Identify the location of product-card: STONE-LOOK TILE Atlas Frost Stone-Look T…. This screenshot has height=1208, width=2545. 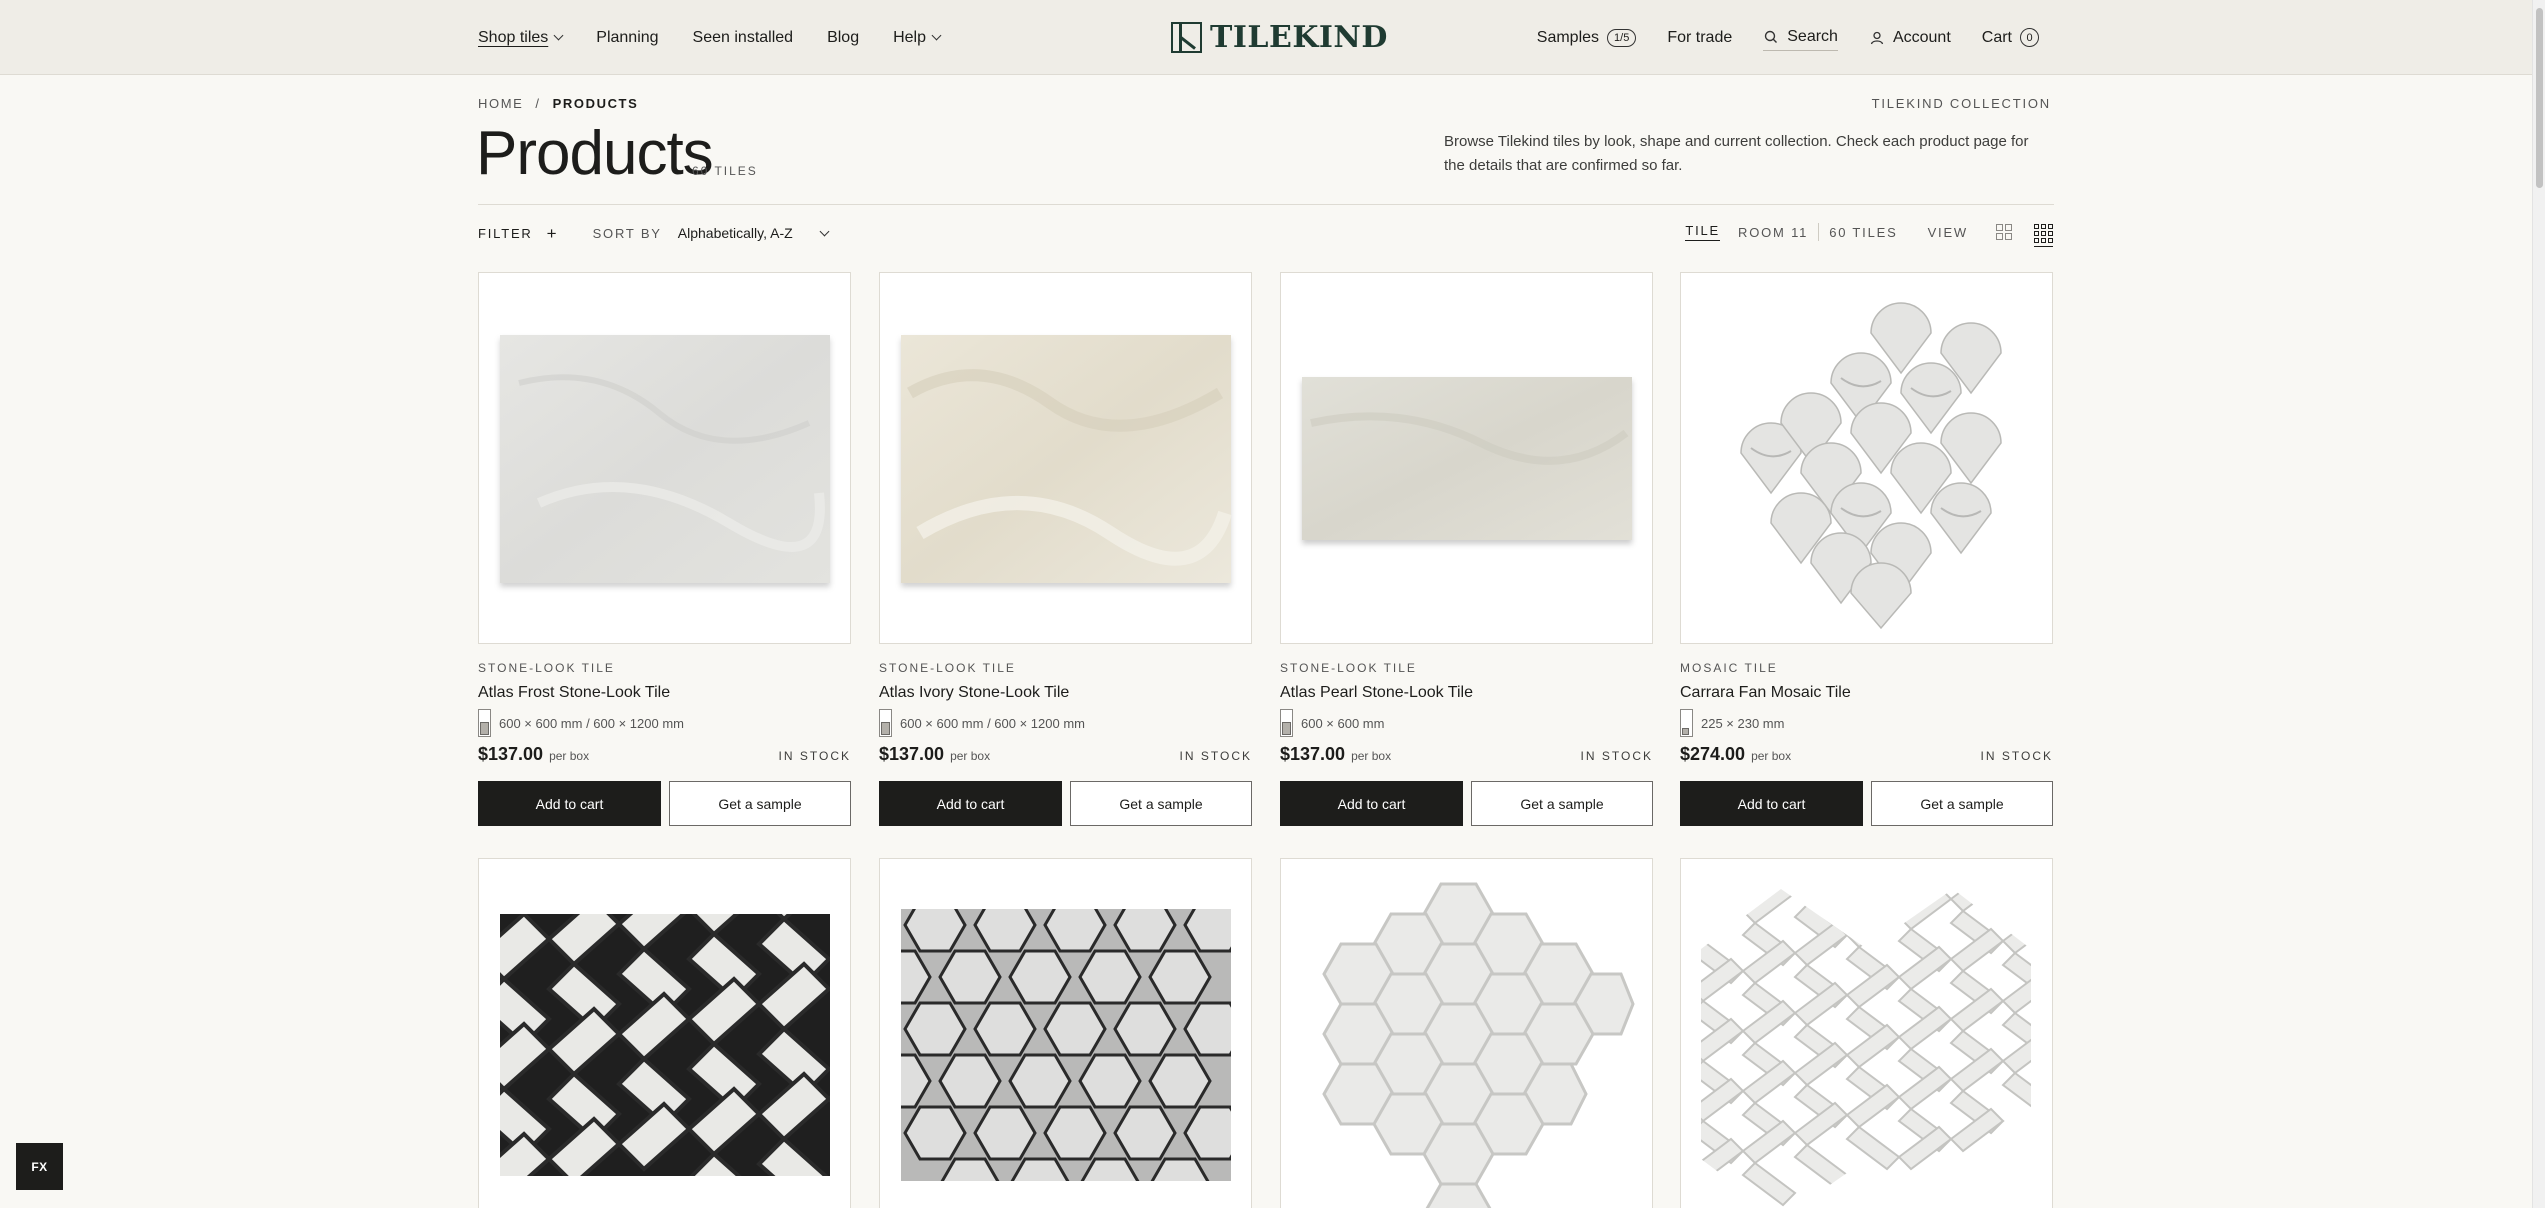
(664, 549).